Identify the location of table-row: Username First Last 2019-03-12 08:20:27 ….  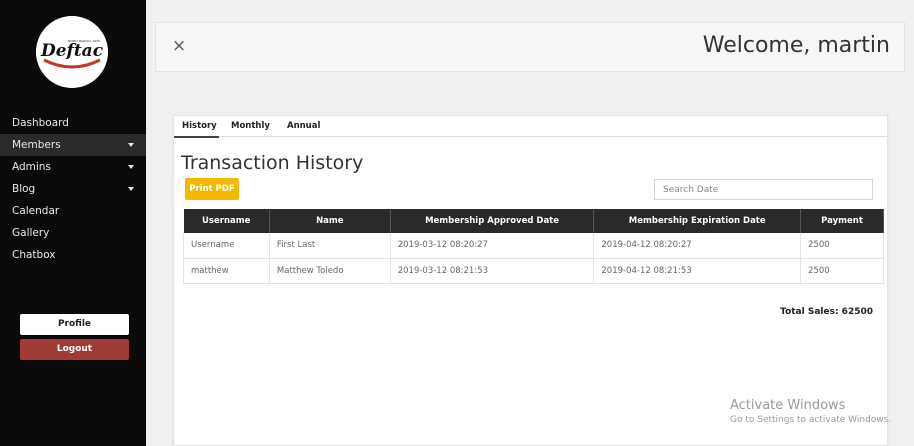
(533, 246).